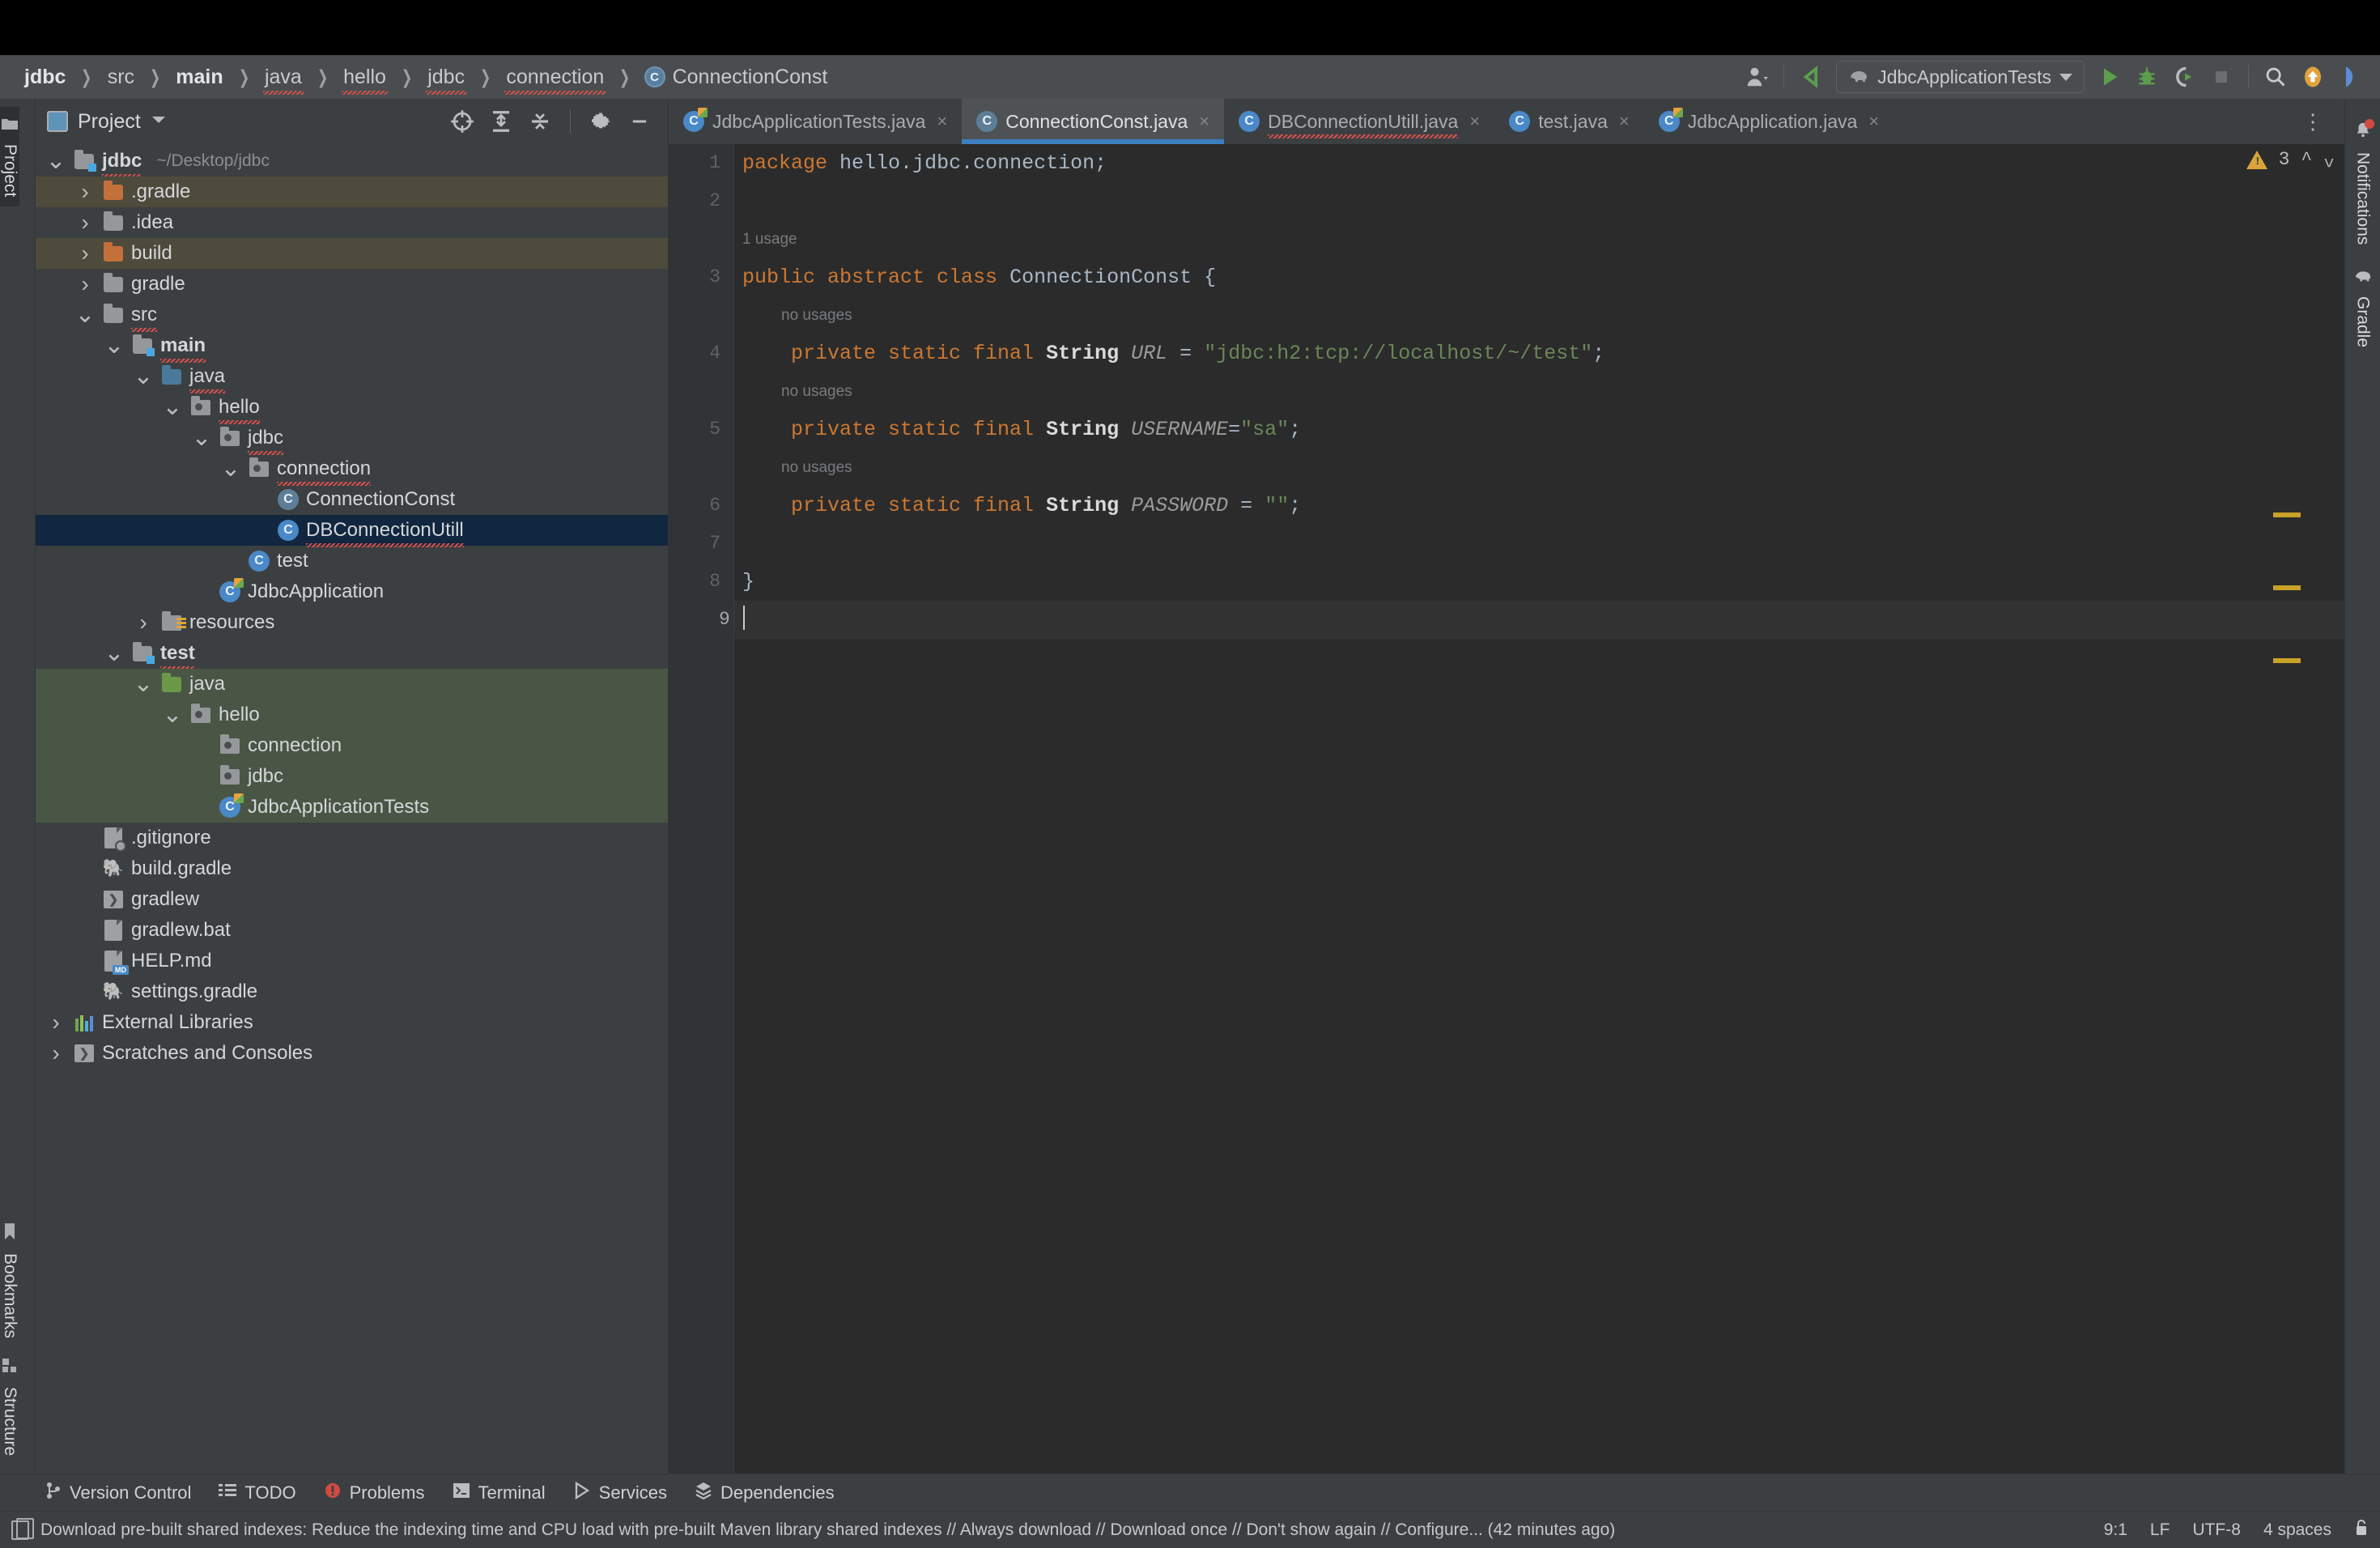 Image resolution: width=2380 pixels, height=1548 pixels. I want to click on tree-node: › ❯ Scratches and Consoles, so click(352, 1053).